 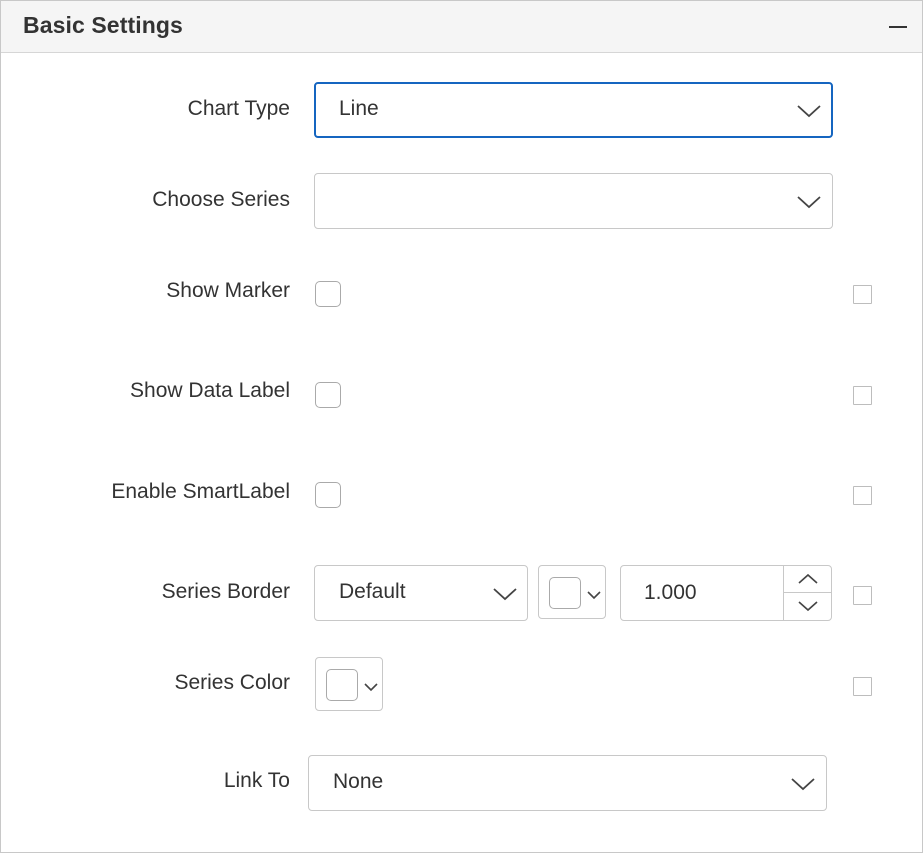 I want to click on decrement-button, so click(x=807, y=606).